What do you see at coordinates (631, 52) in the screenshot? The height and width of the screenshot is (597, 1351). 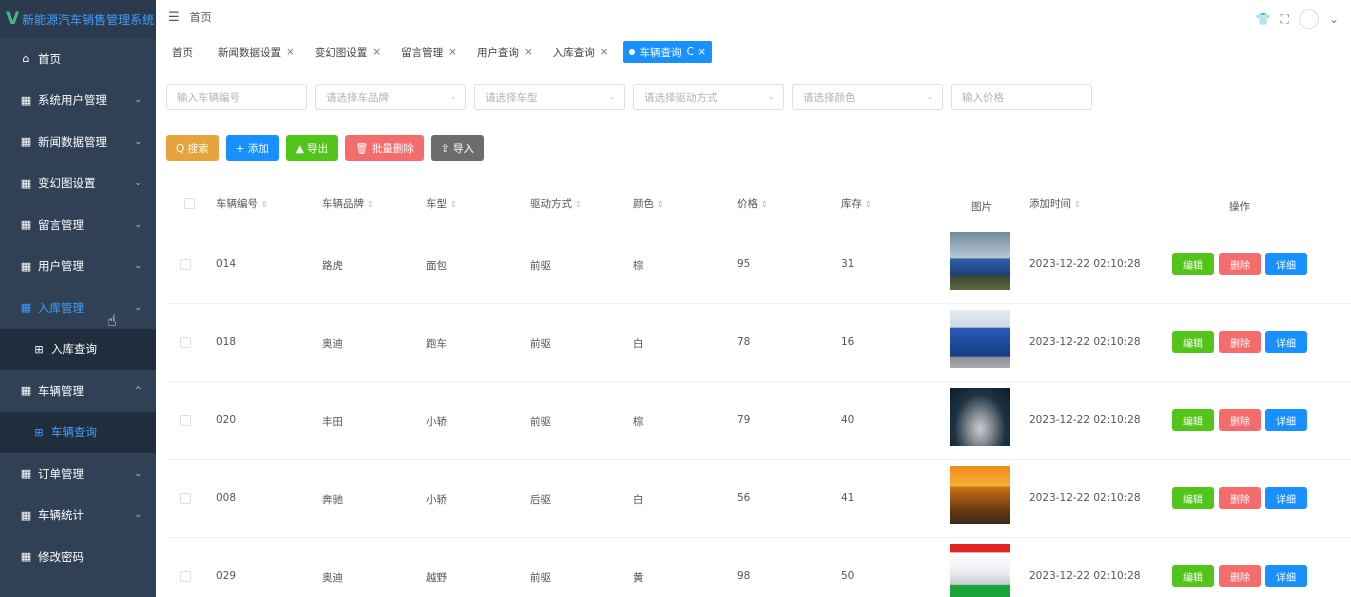 I see `active-dot-icon` at bounding box center [631, 52].